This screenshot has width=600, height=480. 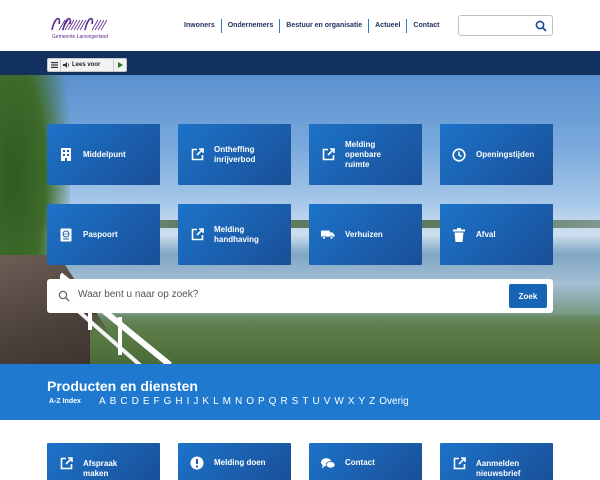 I want to click on building-icon, so click(x=66, y=155).